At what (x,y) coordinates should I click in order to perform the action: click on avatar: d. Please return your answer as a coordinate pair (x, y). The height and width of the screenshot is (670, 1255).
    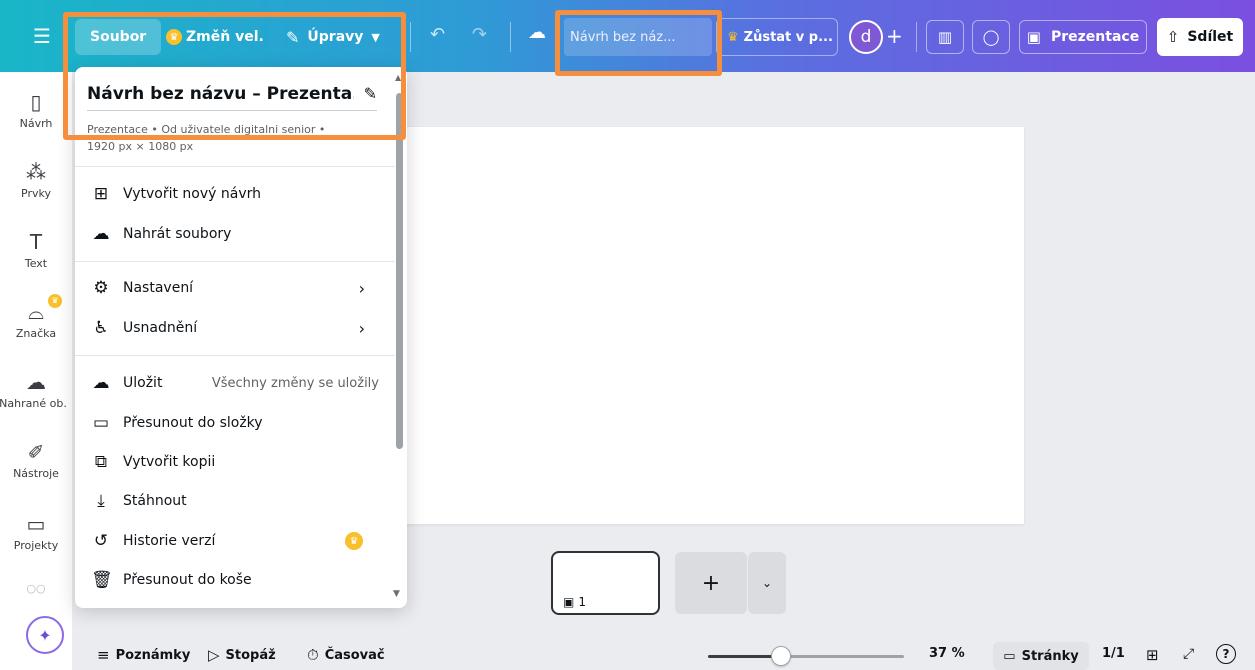
    Looking at the image, I should click on (866, 37).